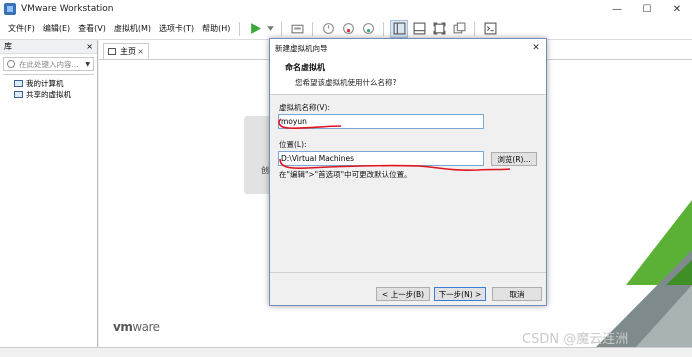  What do you see at coordinates (45, 83) in the screenshot?
I see `tree-item-label: 我的计算机` at bounding box center [45, 83].